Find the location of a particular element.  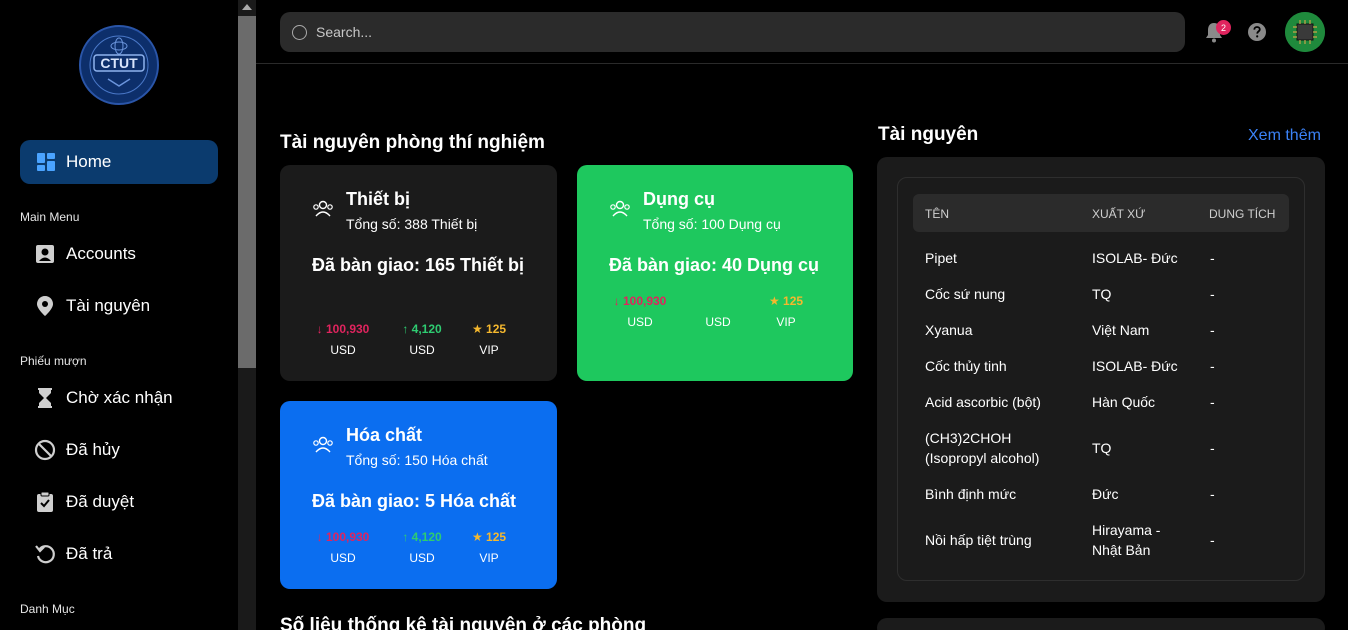

nav-da-tra: Đã trả is located at coordinates (73, 554).